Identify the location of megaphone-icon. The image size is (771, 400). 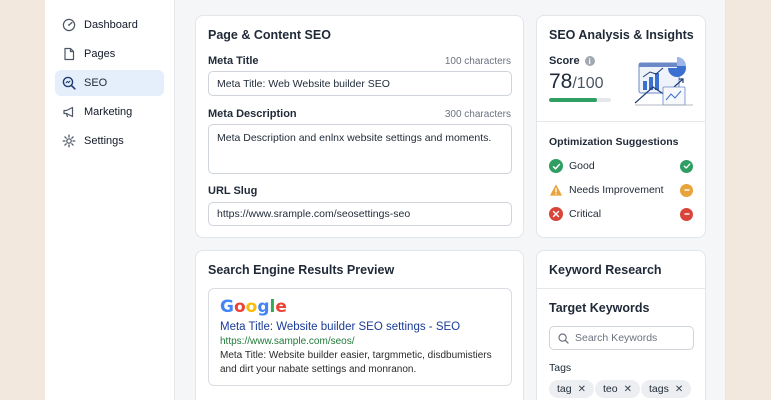
(69, 112).